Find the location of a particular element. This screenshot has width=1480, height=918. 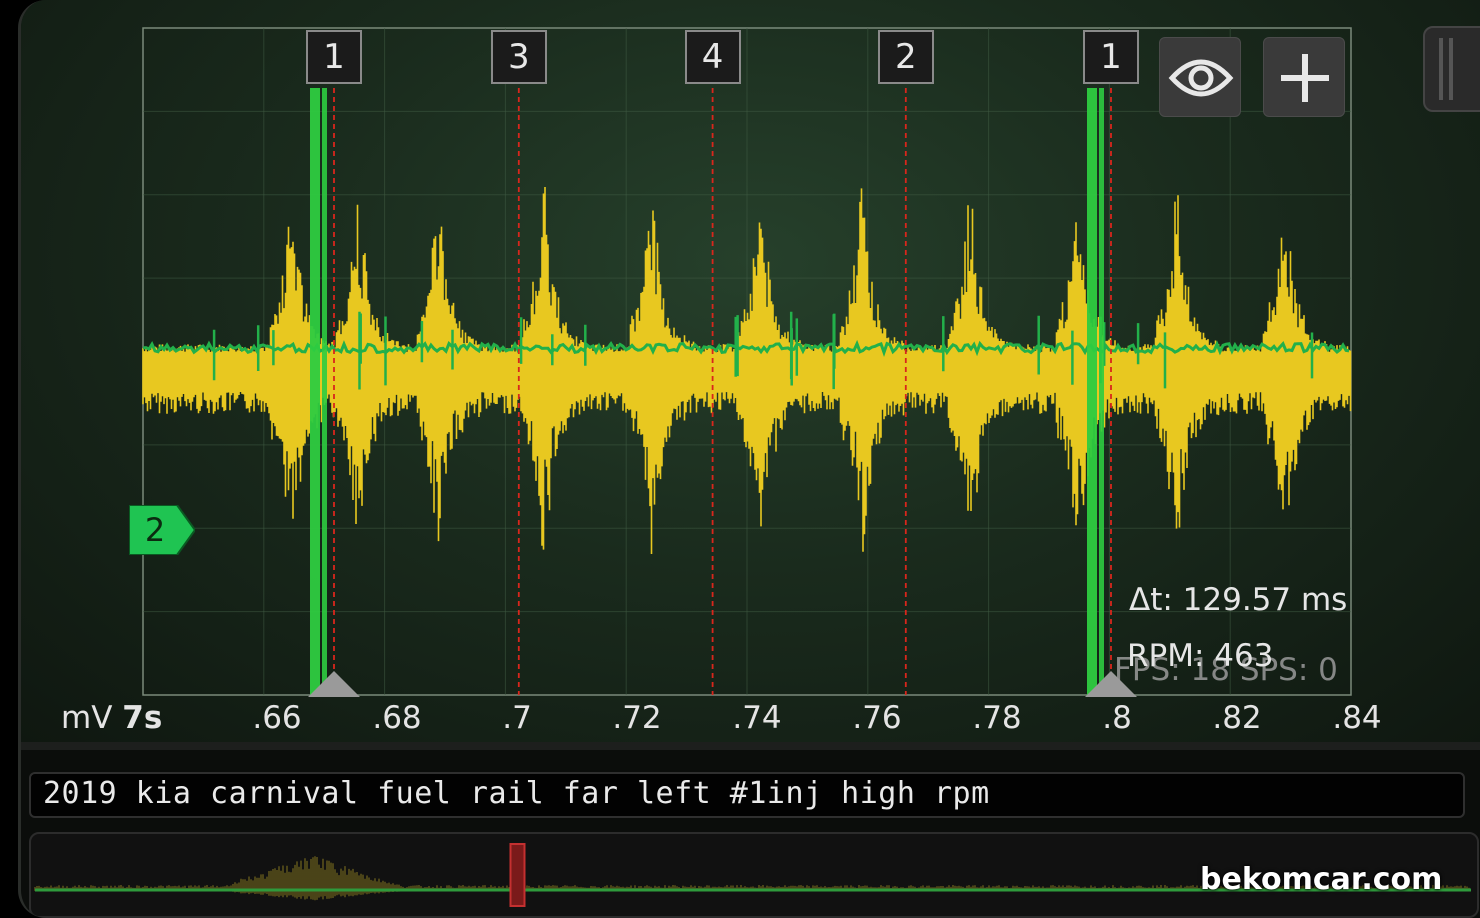

x-tick-label: .68 is located at coordinates (397, 718).